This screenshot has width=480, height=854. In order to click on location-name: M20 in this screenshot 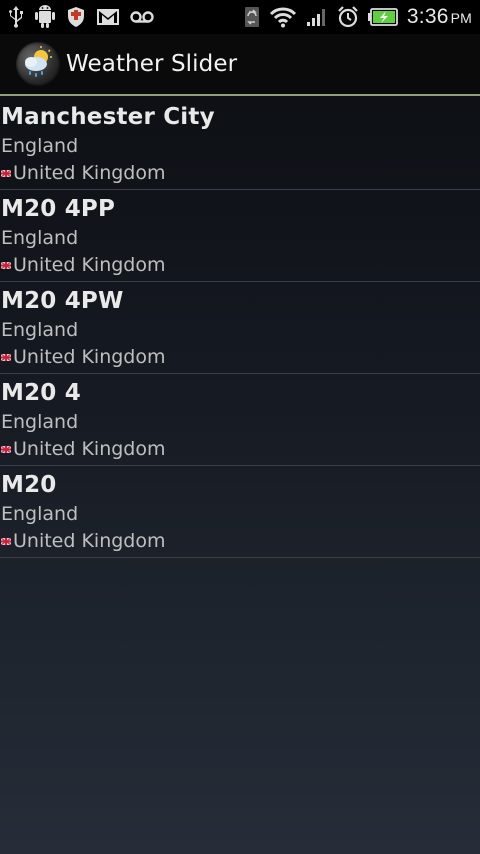, I will do `click(29, 485)`.